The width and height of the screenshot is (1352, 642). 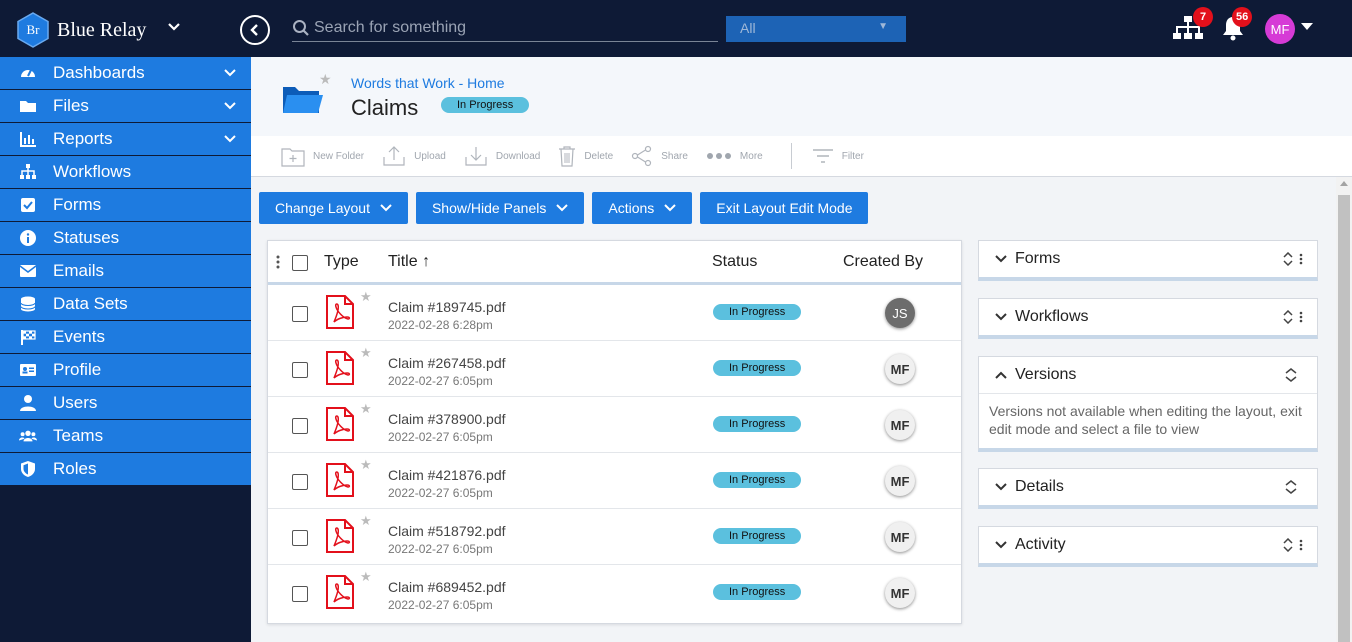 I want to click on creator-avatar: MF, so click(x=900, y=593).